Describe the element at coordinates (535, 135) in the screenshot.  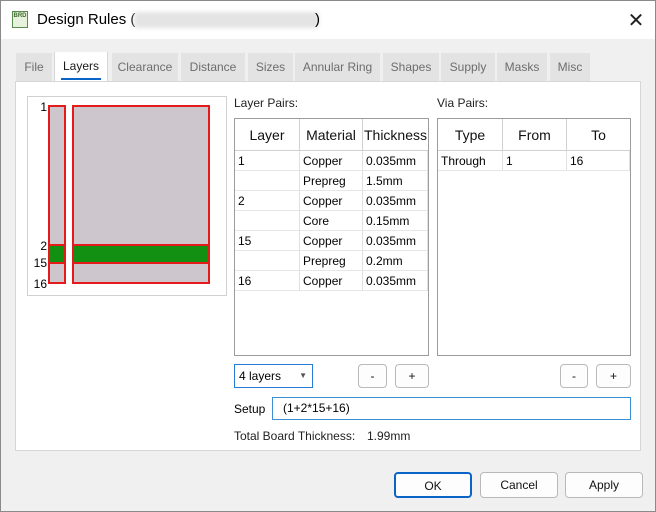
I see `column-header-from: From` at that location.